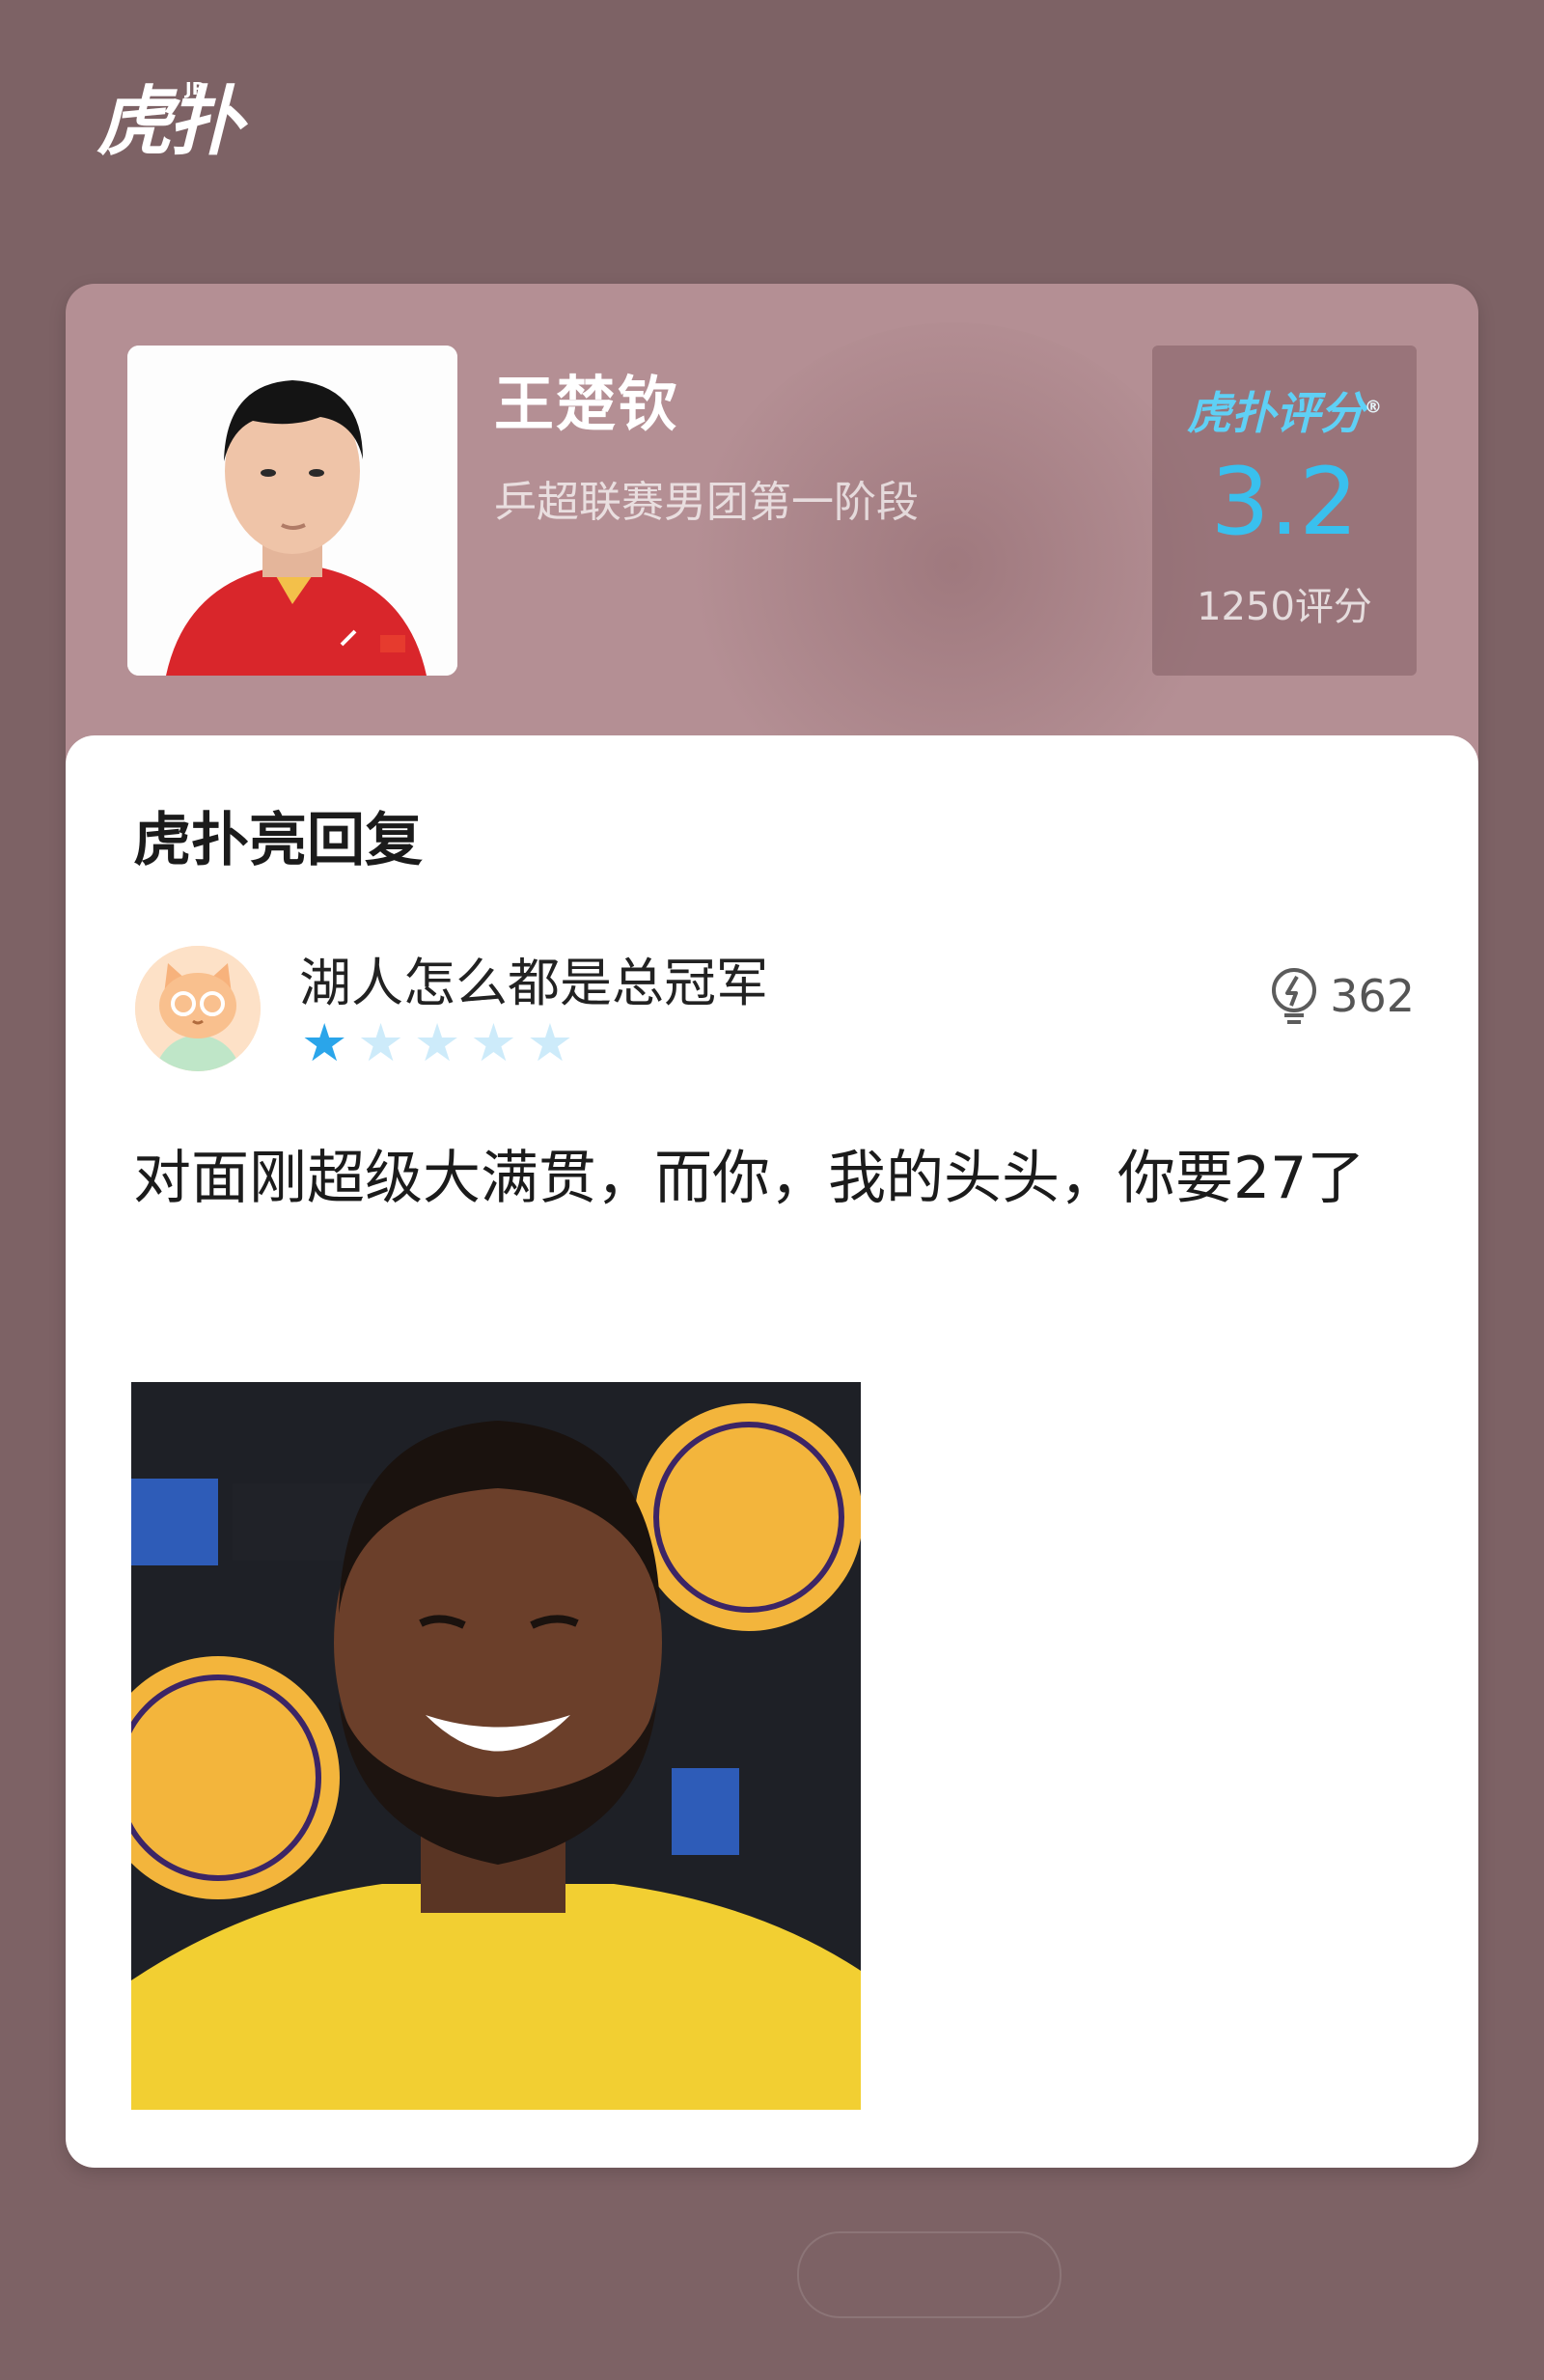 The height and width of the screenshot is (2380, 1544). I want to click on like-count: 362, so click(1372, 996).